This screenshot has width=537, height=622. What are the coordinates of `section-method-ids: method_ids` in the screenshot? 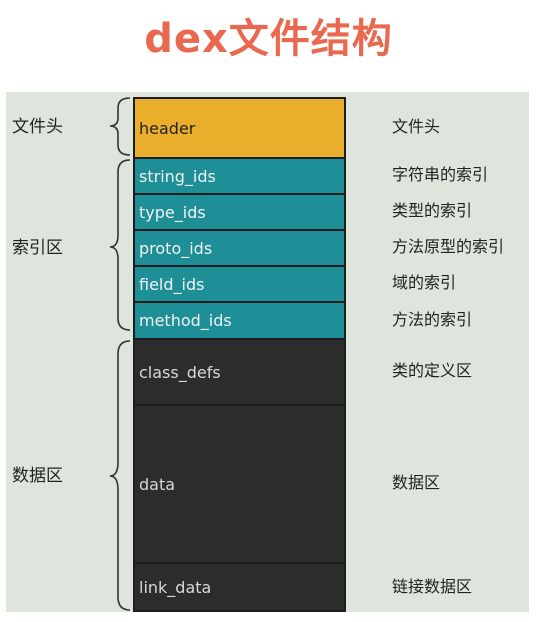 It's located at (239, 319).